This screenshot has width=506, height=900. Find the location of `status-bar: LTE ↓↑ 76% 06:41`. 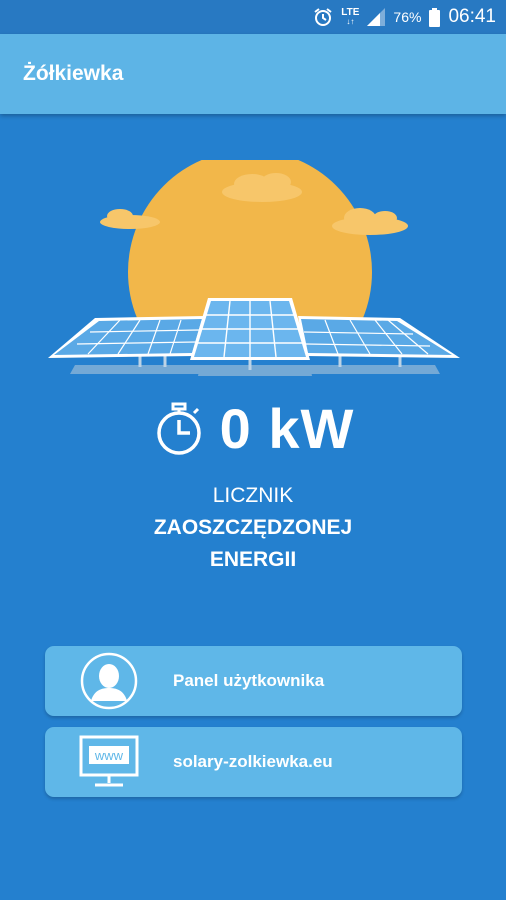

status-bar: LTE ↓↑ 76% 06:41 is located at coordinates (253, 17).